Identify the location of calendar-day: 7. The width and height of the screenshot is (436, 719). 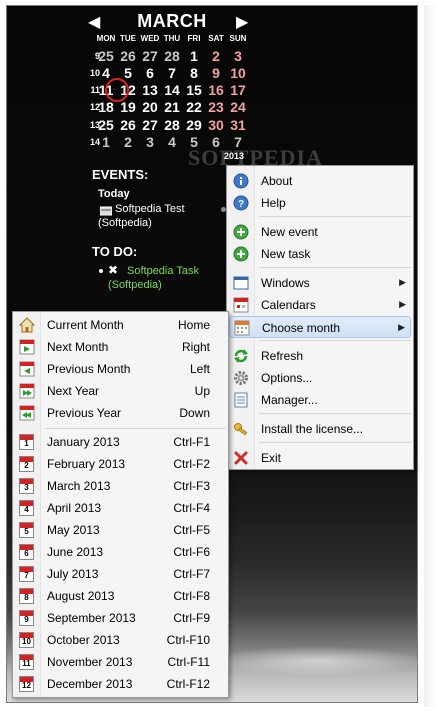
(172, 73).